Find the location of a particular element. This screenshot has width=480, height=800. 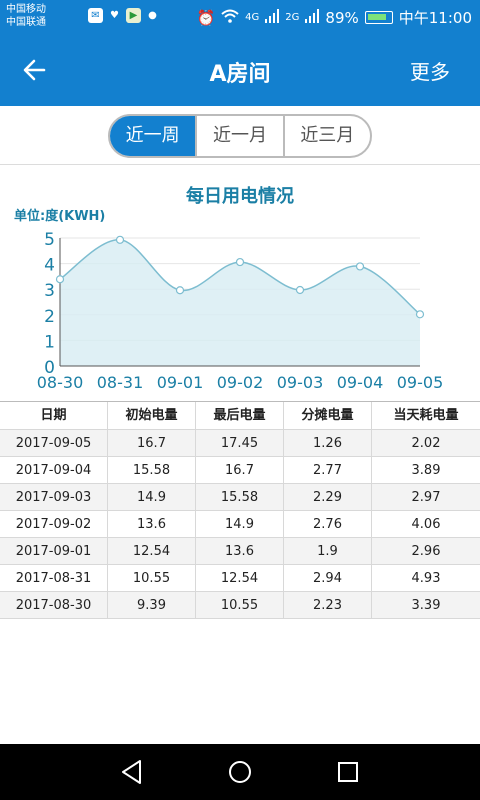

cell-shared: 2.23 is located at coordinates (328, 605).